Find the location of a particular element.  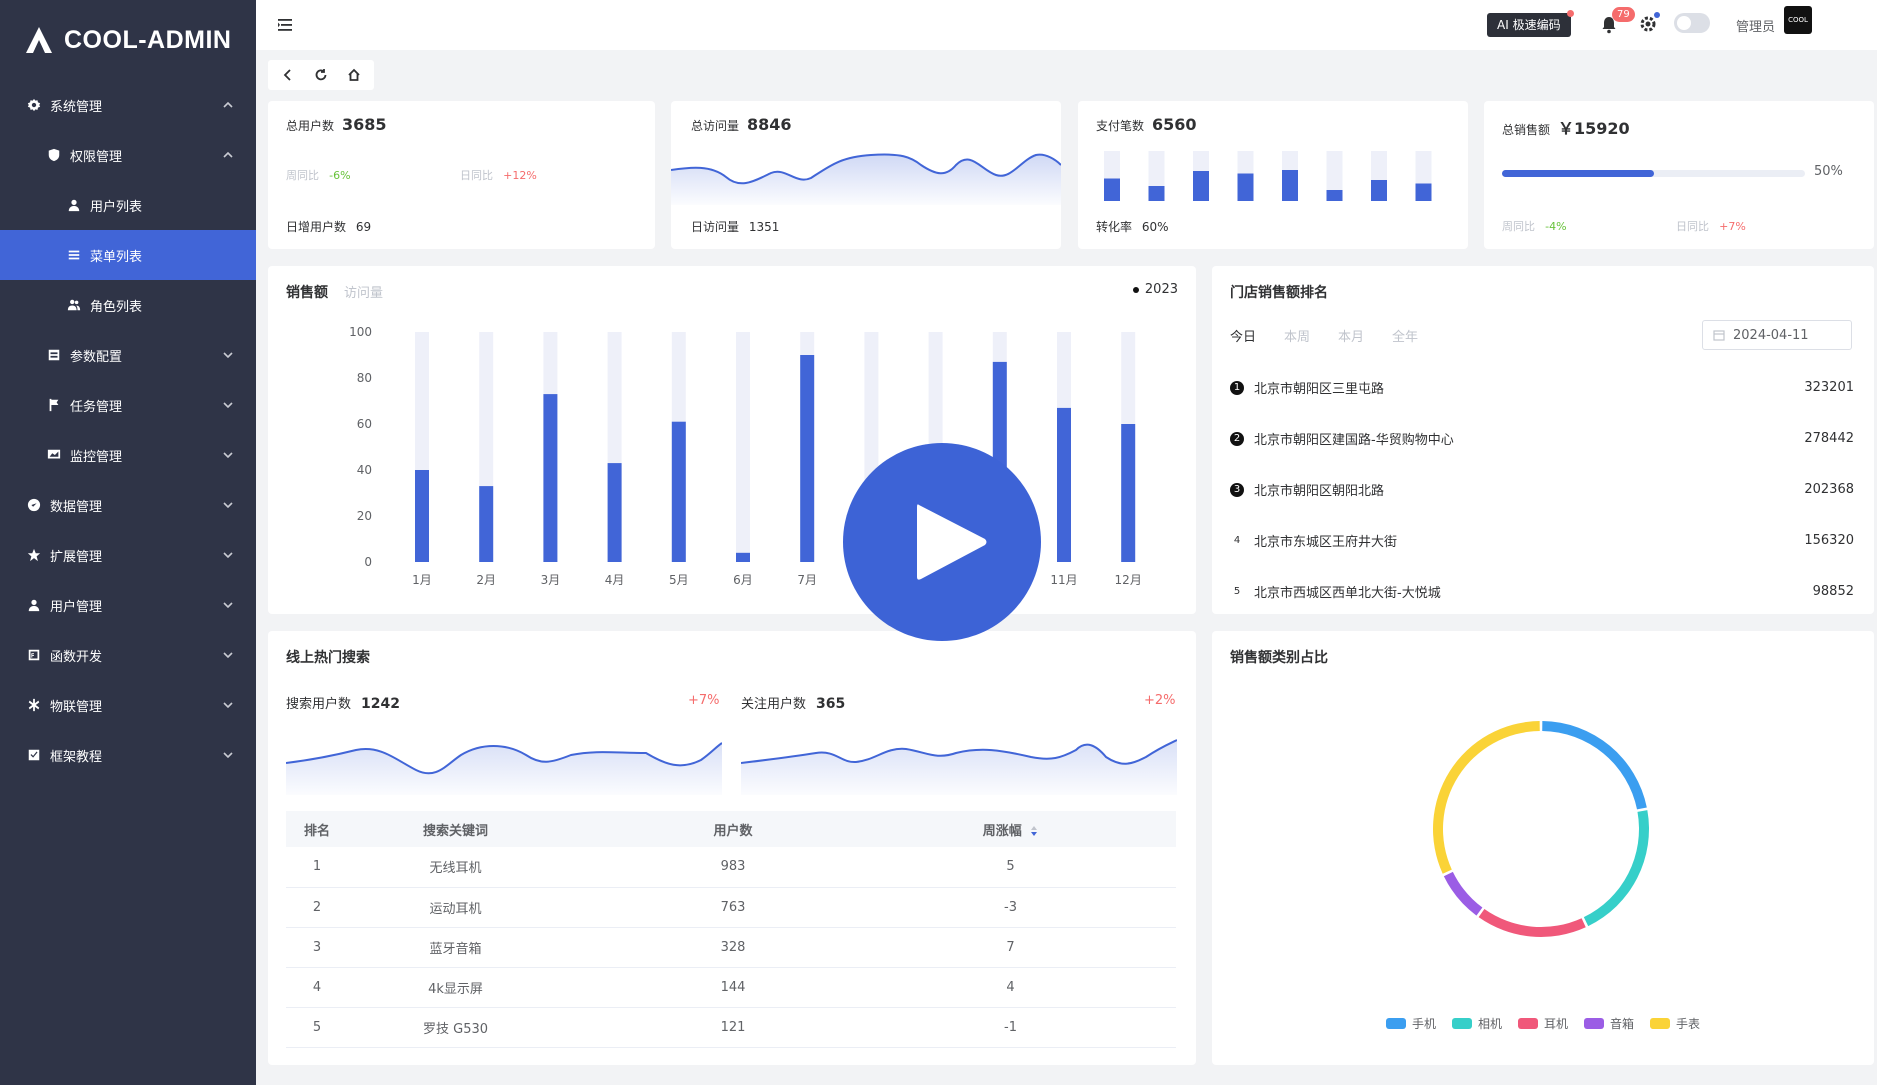

avatar: COOL is located at coordinates (1798, 20).